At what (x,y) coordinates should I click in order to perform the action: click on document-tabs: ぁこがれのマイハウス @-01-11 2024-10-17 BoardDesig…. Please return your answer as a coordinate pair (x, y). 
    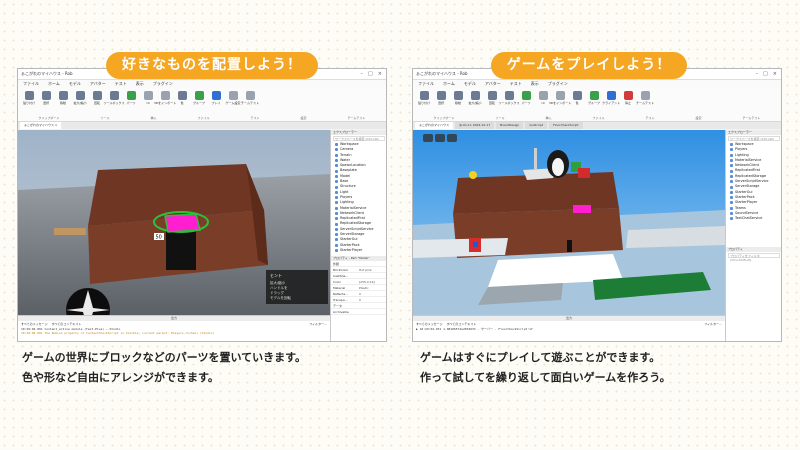
    Looking at the image, I should click on (597, 125).